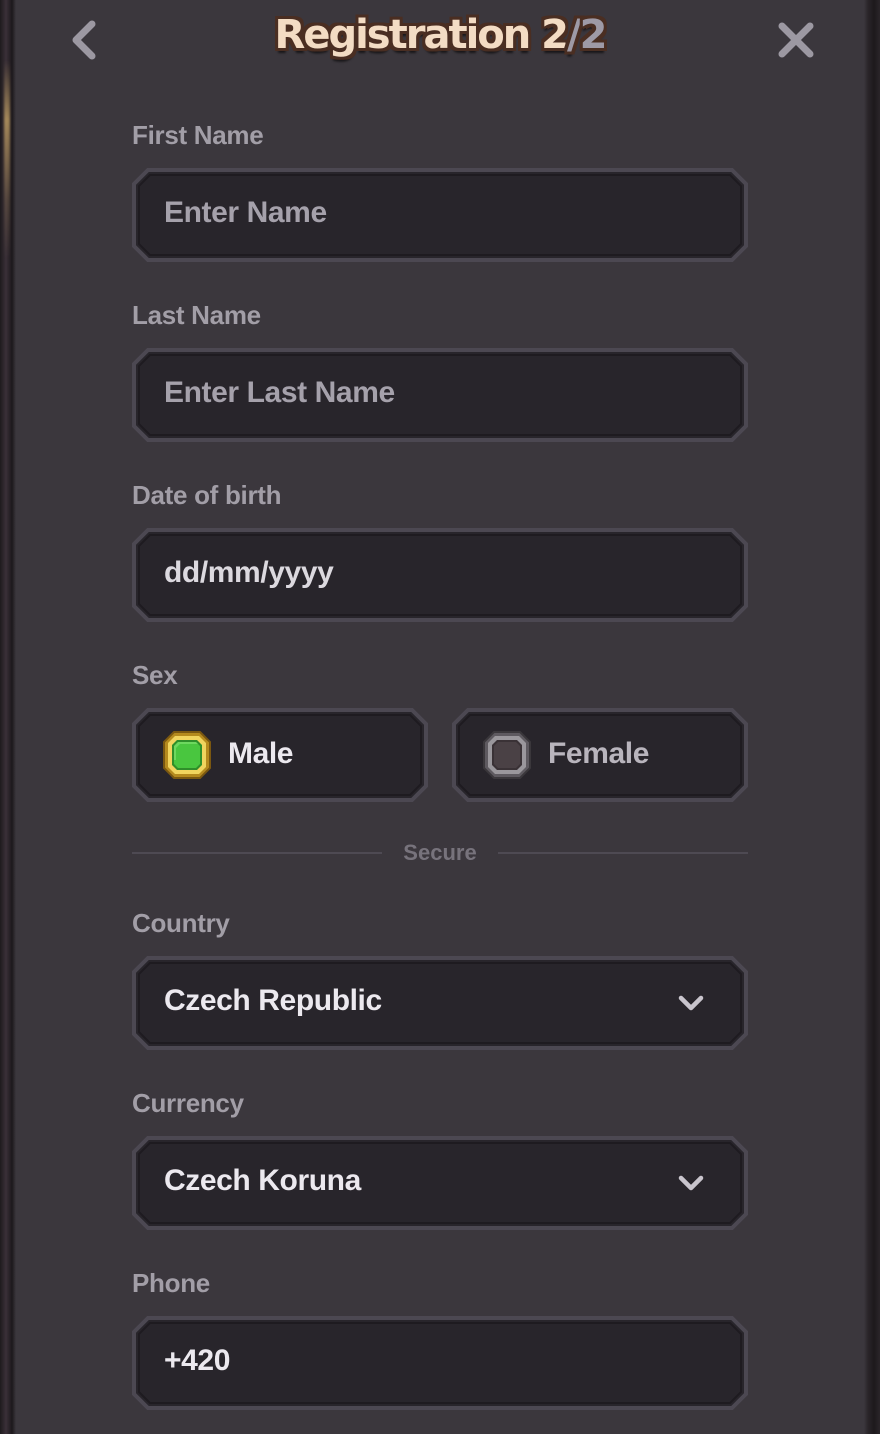  I want to click on sex-option-female: Female, so click(600, 755).